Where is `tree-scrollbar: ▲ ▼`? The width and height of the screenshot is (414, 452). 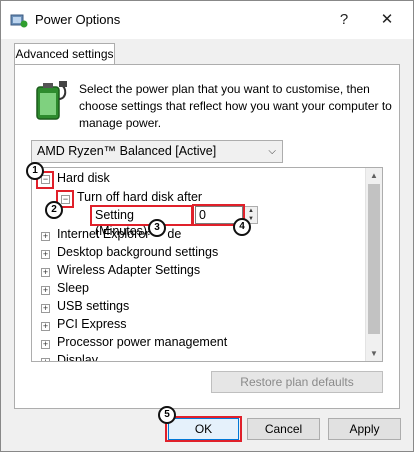 tree-scrollbar: ▲ ▼ is located at coordinates (373, 264).